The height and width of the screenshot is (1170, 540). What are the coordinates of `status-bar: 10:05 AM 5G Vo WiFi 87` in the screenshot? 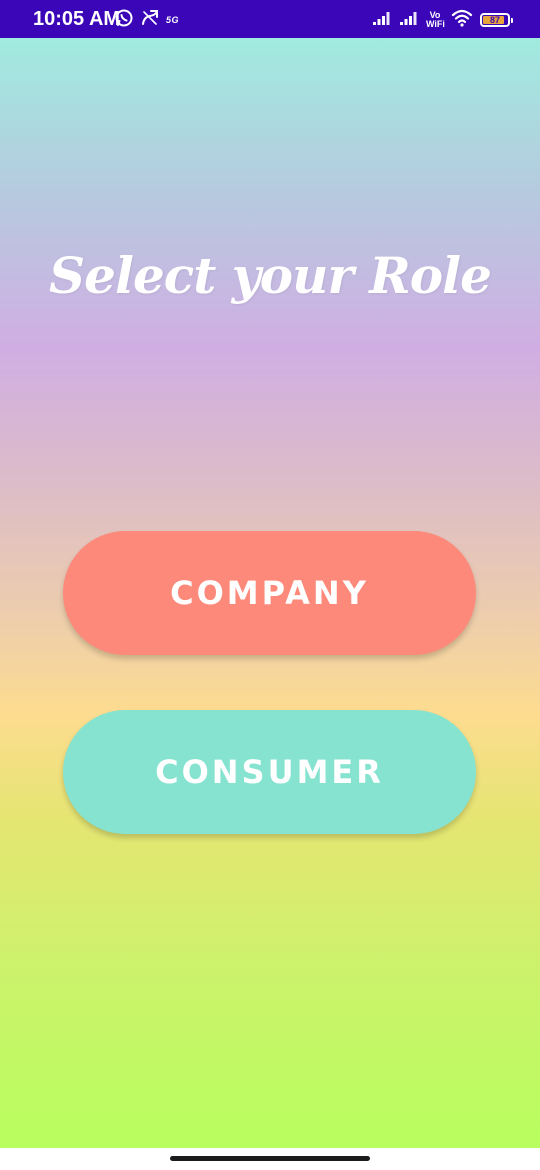 It's located at (270, 19).